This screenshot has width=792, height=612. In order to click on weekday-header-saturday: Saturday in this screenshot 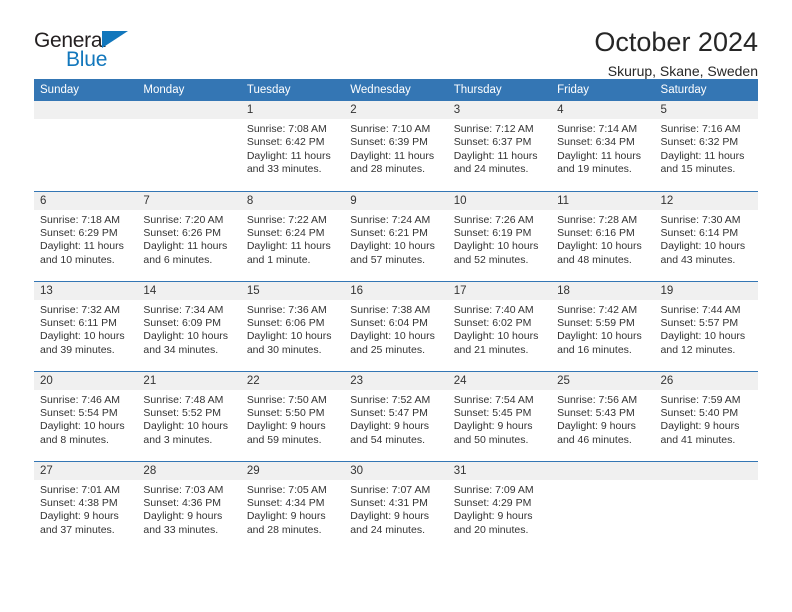, I will do `click(706, 90)`.